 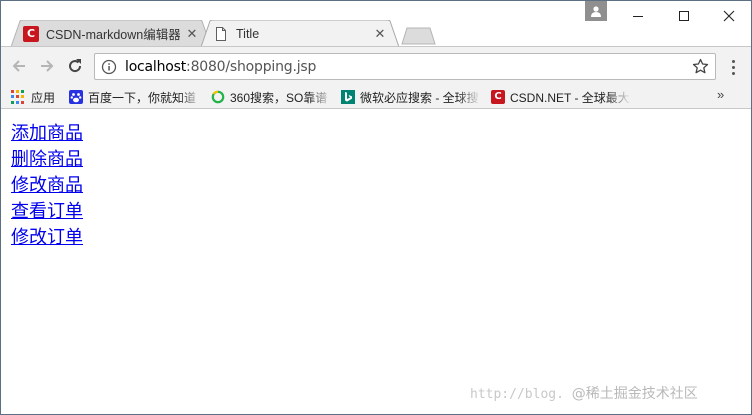 What do you see at coordinates (720, 94) in the screenshot?
I see `bookmarks-overflow-button: »` at bounding box center [720, 94].